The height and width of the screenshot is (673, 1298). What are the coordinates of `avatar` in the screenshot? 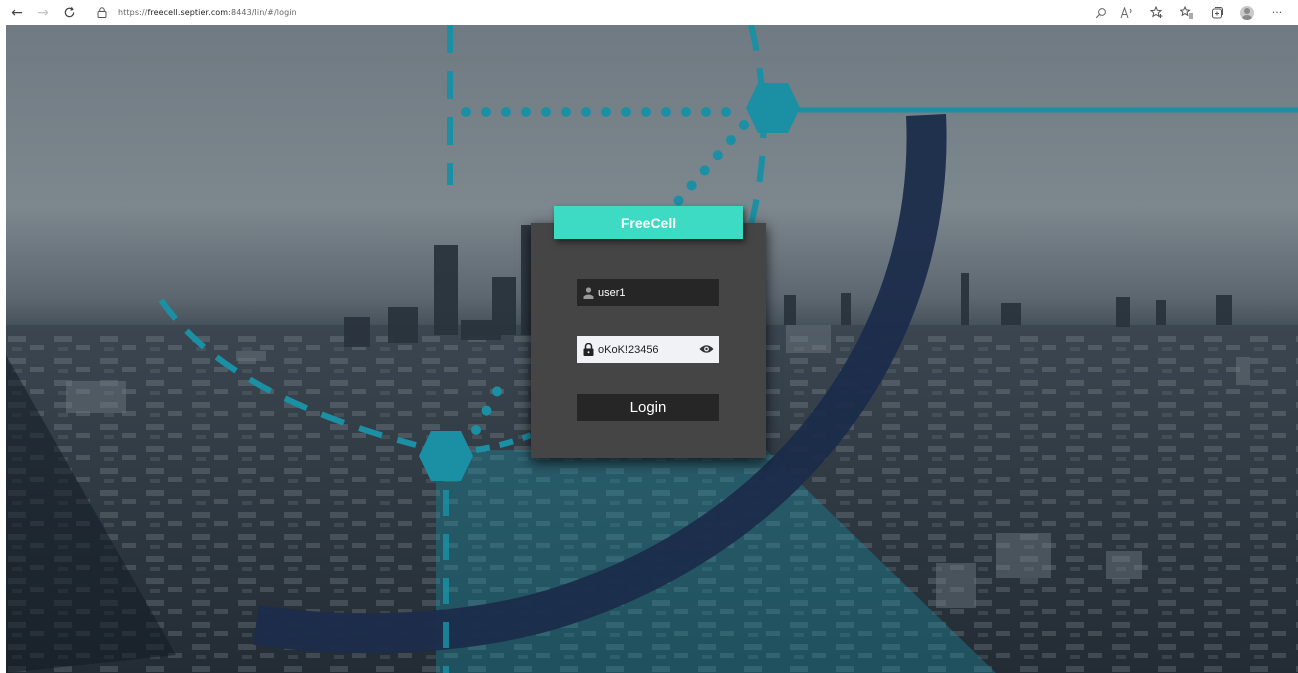 It's located at (1247, 12).